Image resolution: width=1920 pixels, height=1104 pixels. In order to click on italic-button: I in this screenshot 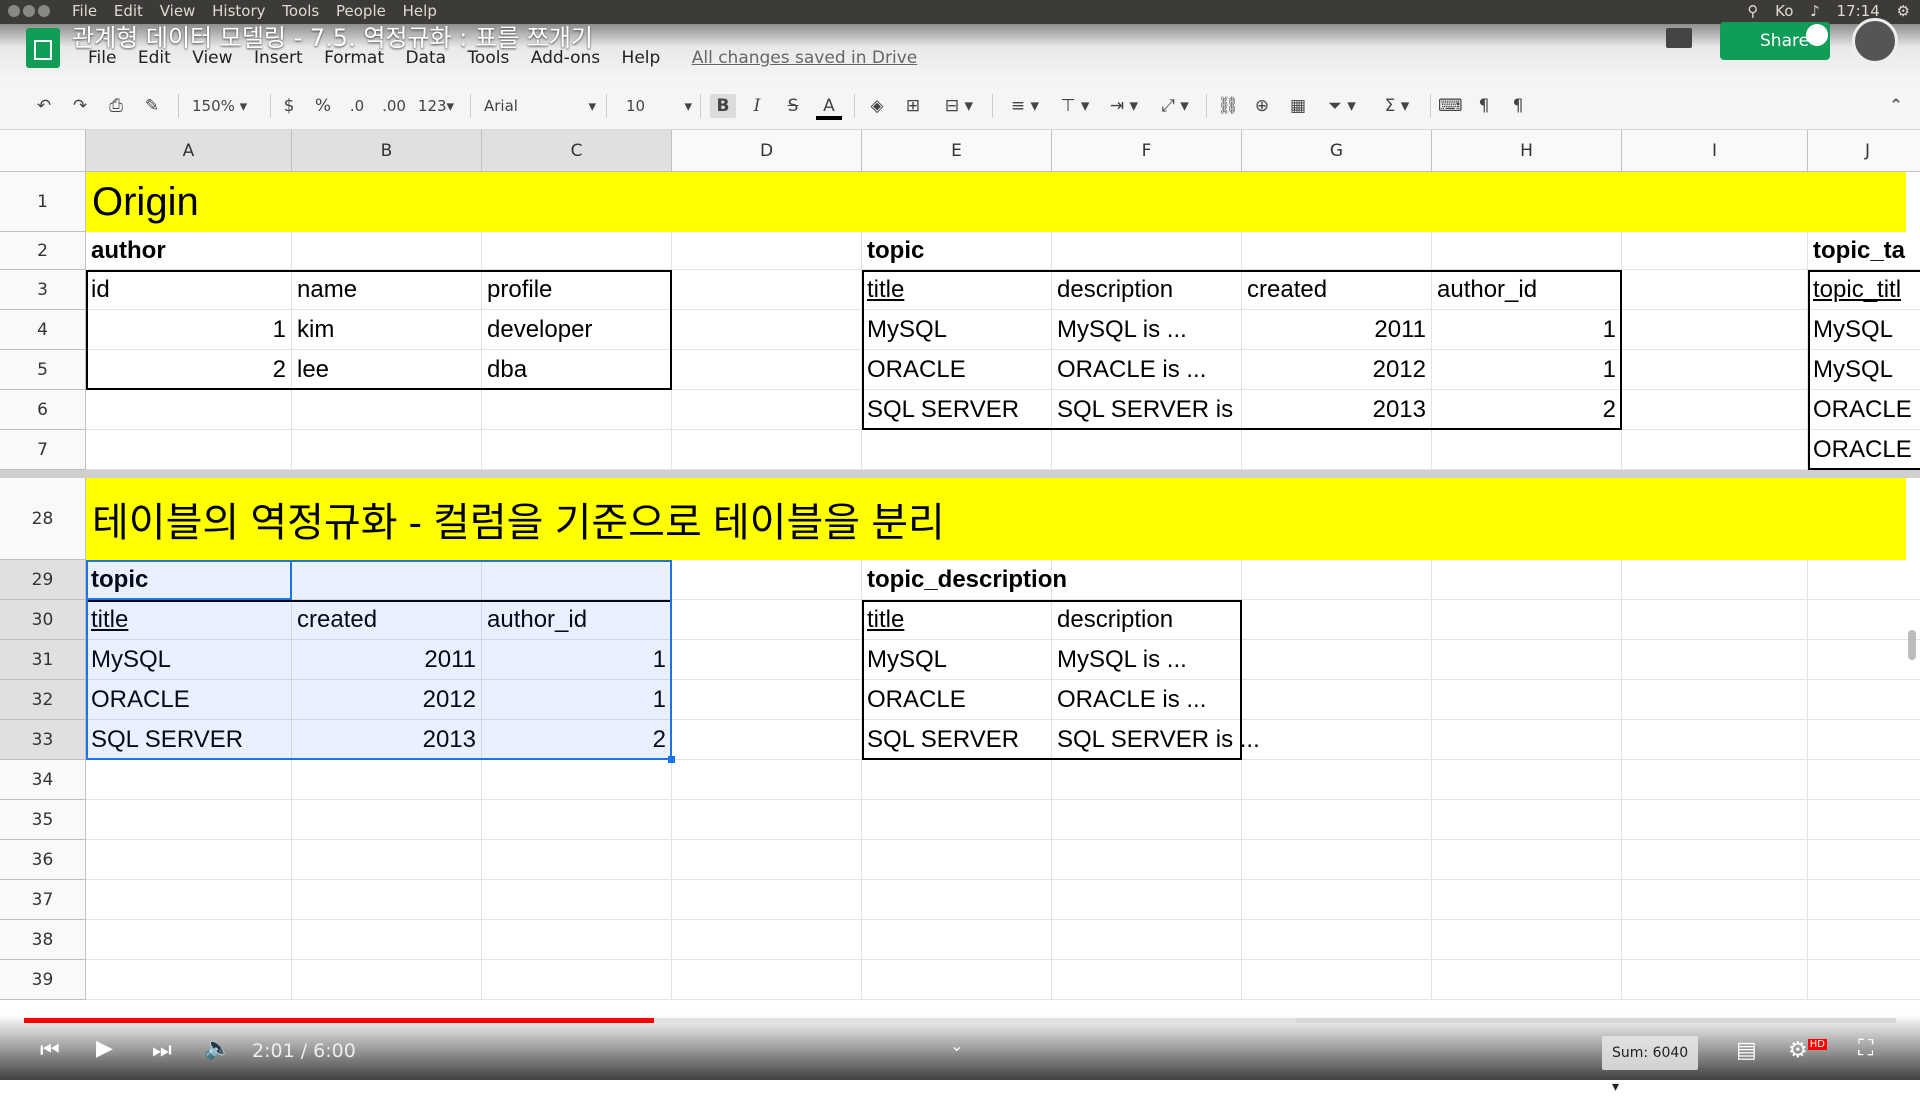, I will do `click(757, 106)`.